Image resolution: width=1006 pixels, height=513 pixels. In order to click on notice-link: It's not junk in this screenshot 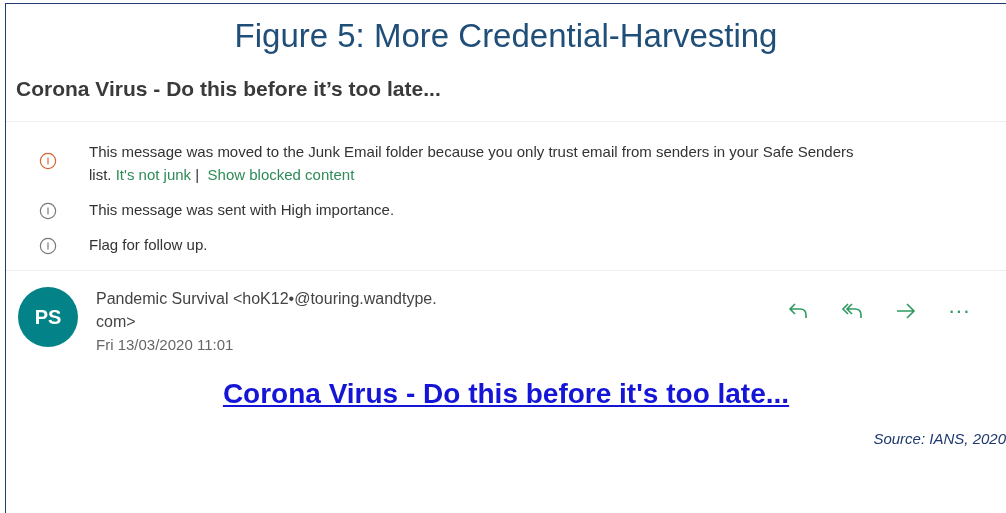, I will do `click(153, 174)`.